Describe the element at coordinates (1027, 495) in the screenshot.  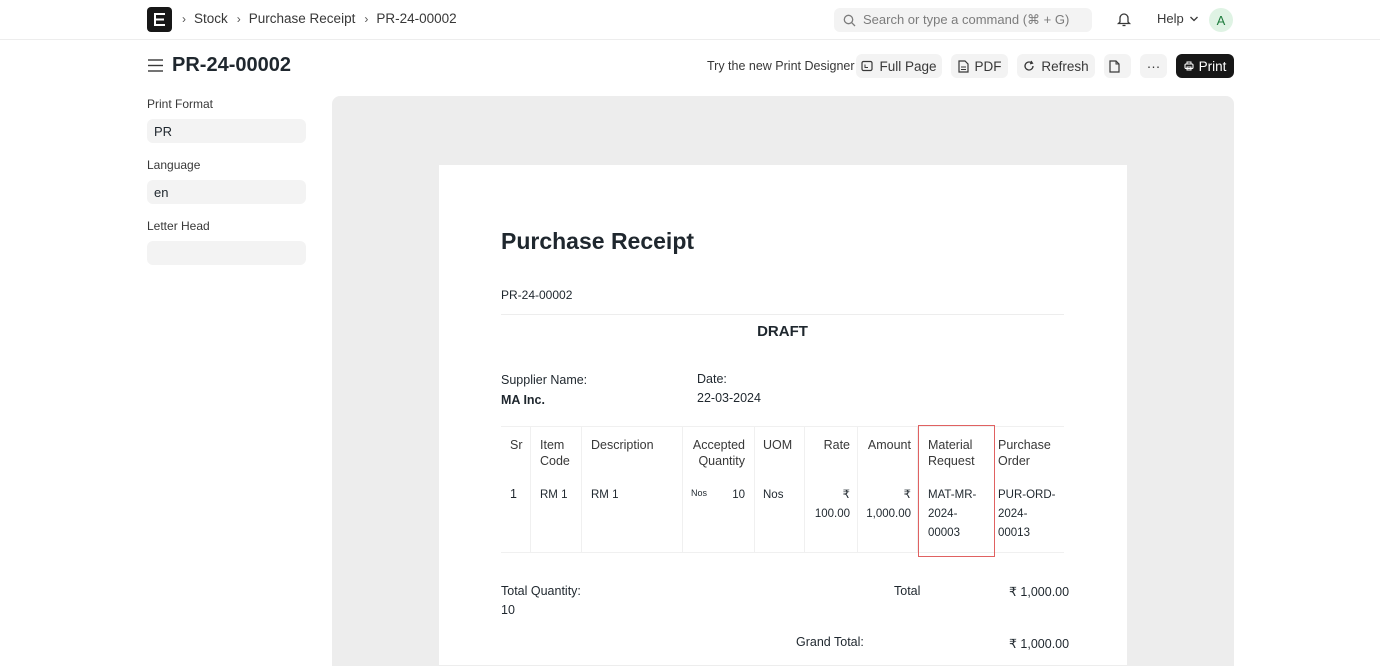
I see `cell-purchase-order-line: PUR-ORD-` at that location.